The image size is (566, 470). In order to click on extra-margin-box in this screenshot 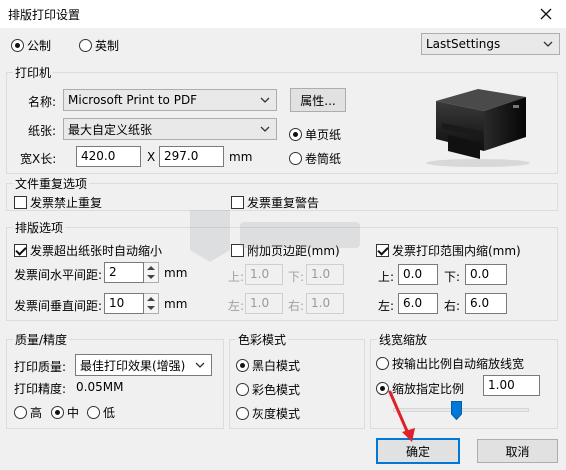, I will do `click(237, 250)`.